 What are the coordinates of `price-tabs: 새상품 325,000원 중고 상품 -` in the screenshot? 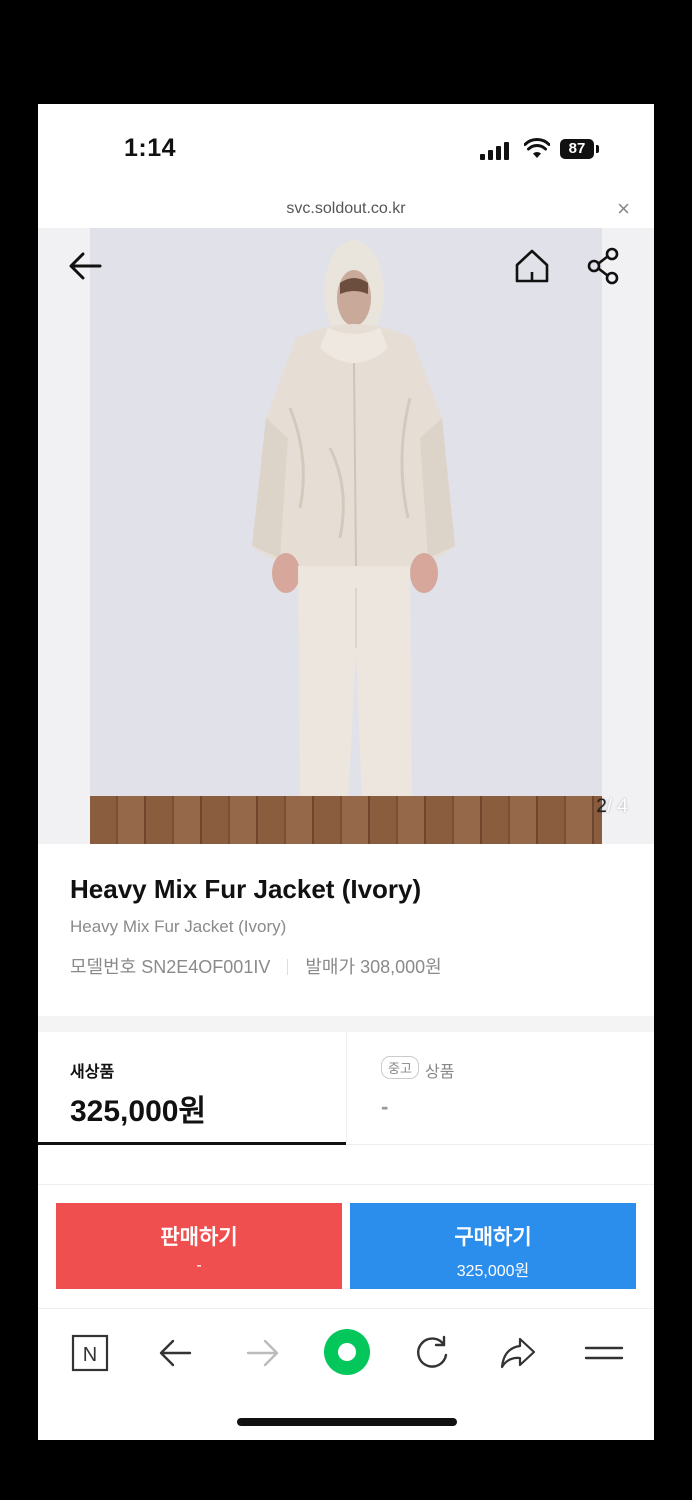 It's located at (346, 1088).